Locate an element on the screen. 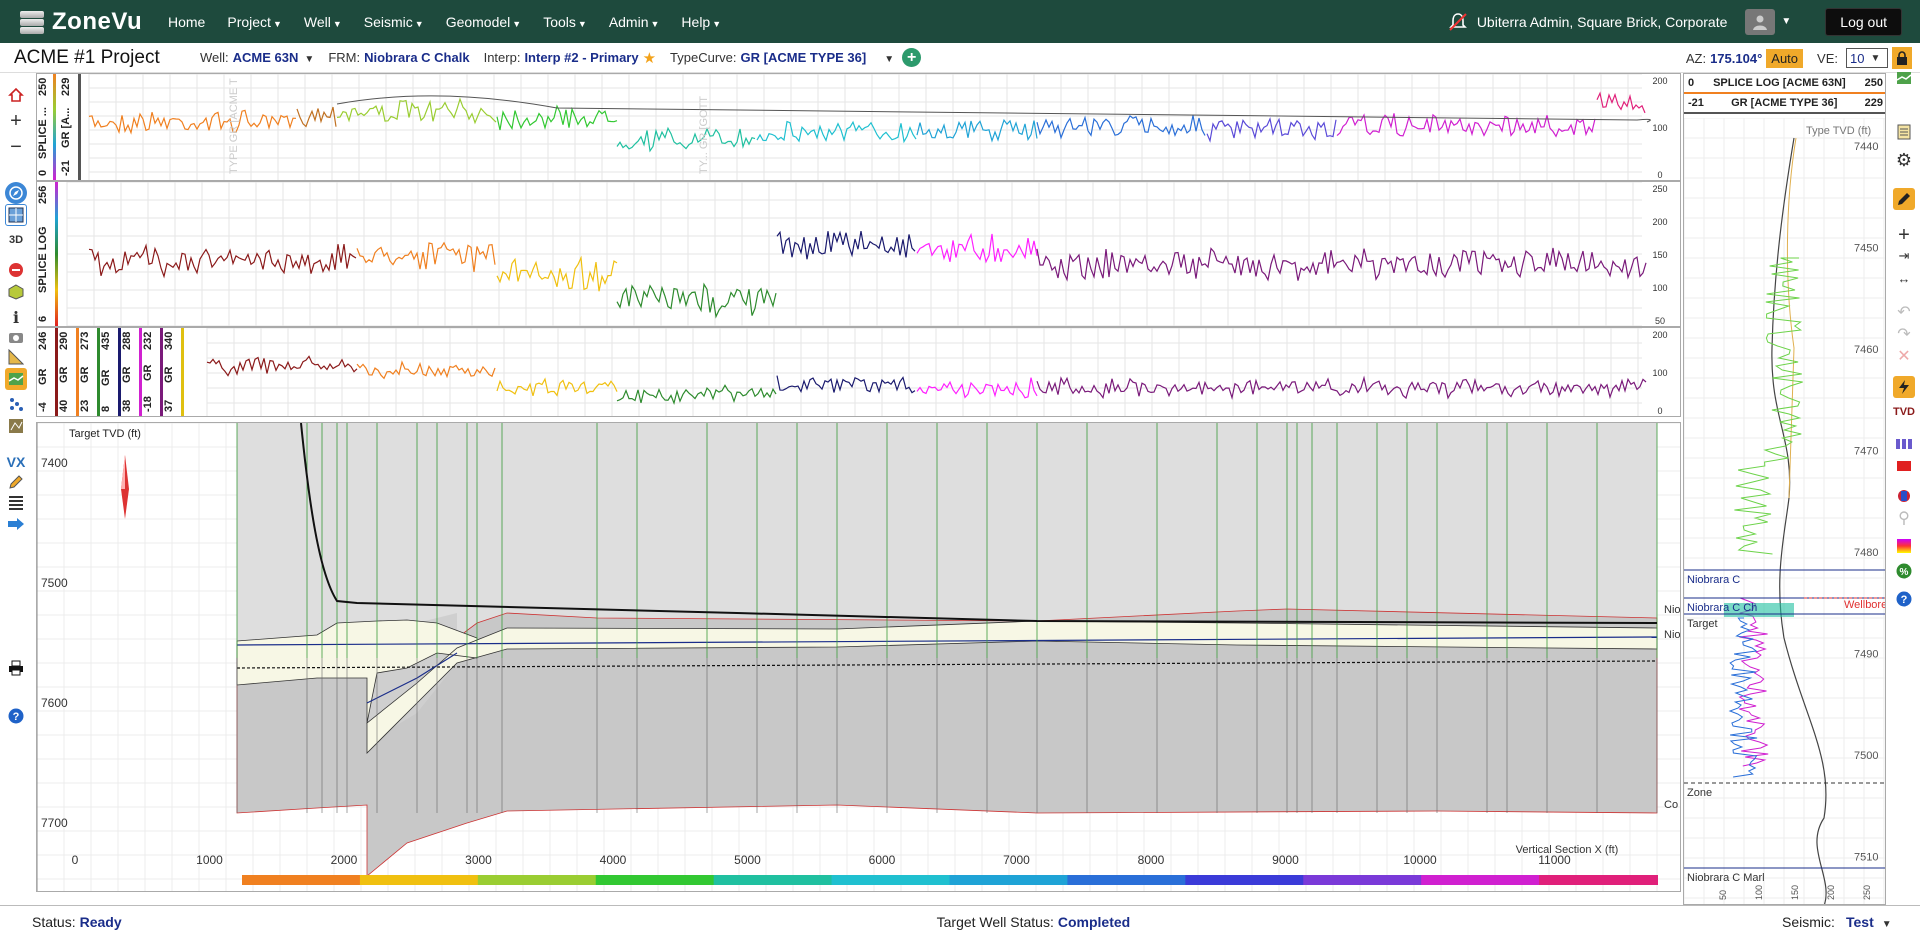 The width and height of the screenshot is (1920, 937). type-log-legend-row: 0 SPLICE LOG [ACME 63N] 250 is located at coordinates (1784, 84).